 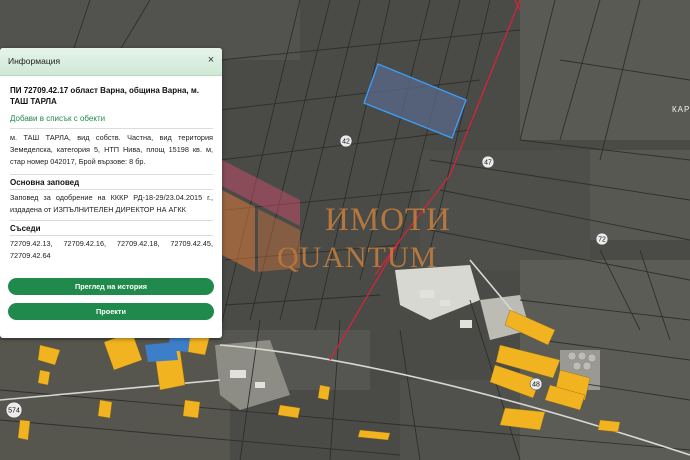 What do you see at coordinates (45, 182) in the screenshot?
I see `order-heading: Основна заповед` at bounding box center [45, 182].